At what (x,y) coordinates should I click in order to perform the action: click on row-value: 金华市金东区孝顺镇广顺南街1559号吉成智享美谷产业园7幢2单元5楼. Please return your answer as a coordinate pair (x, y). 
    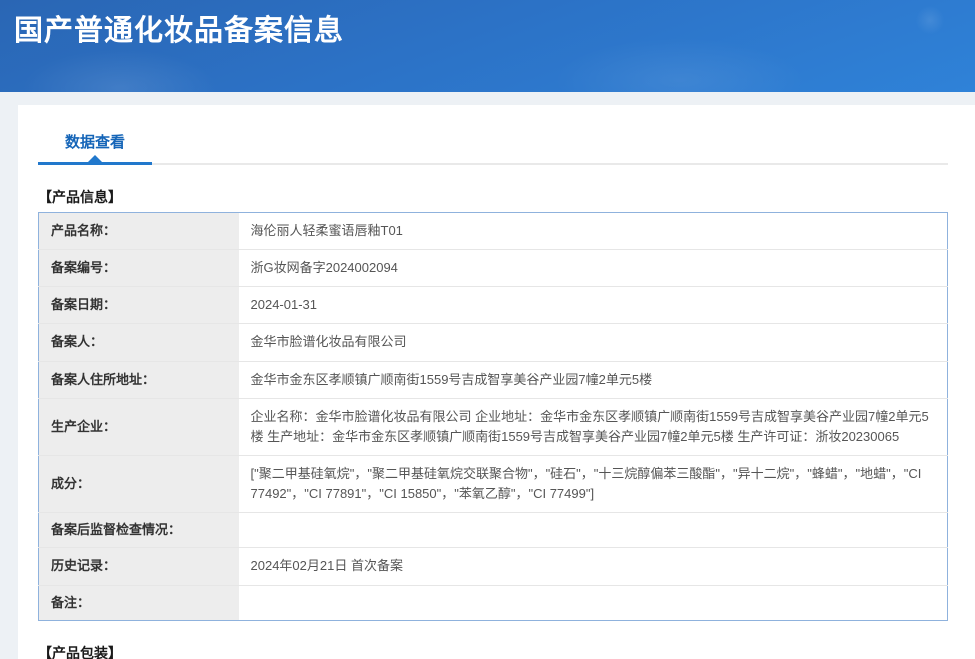
    Looking at the image, I should click on (451, 379).